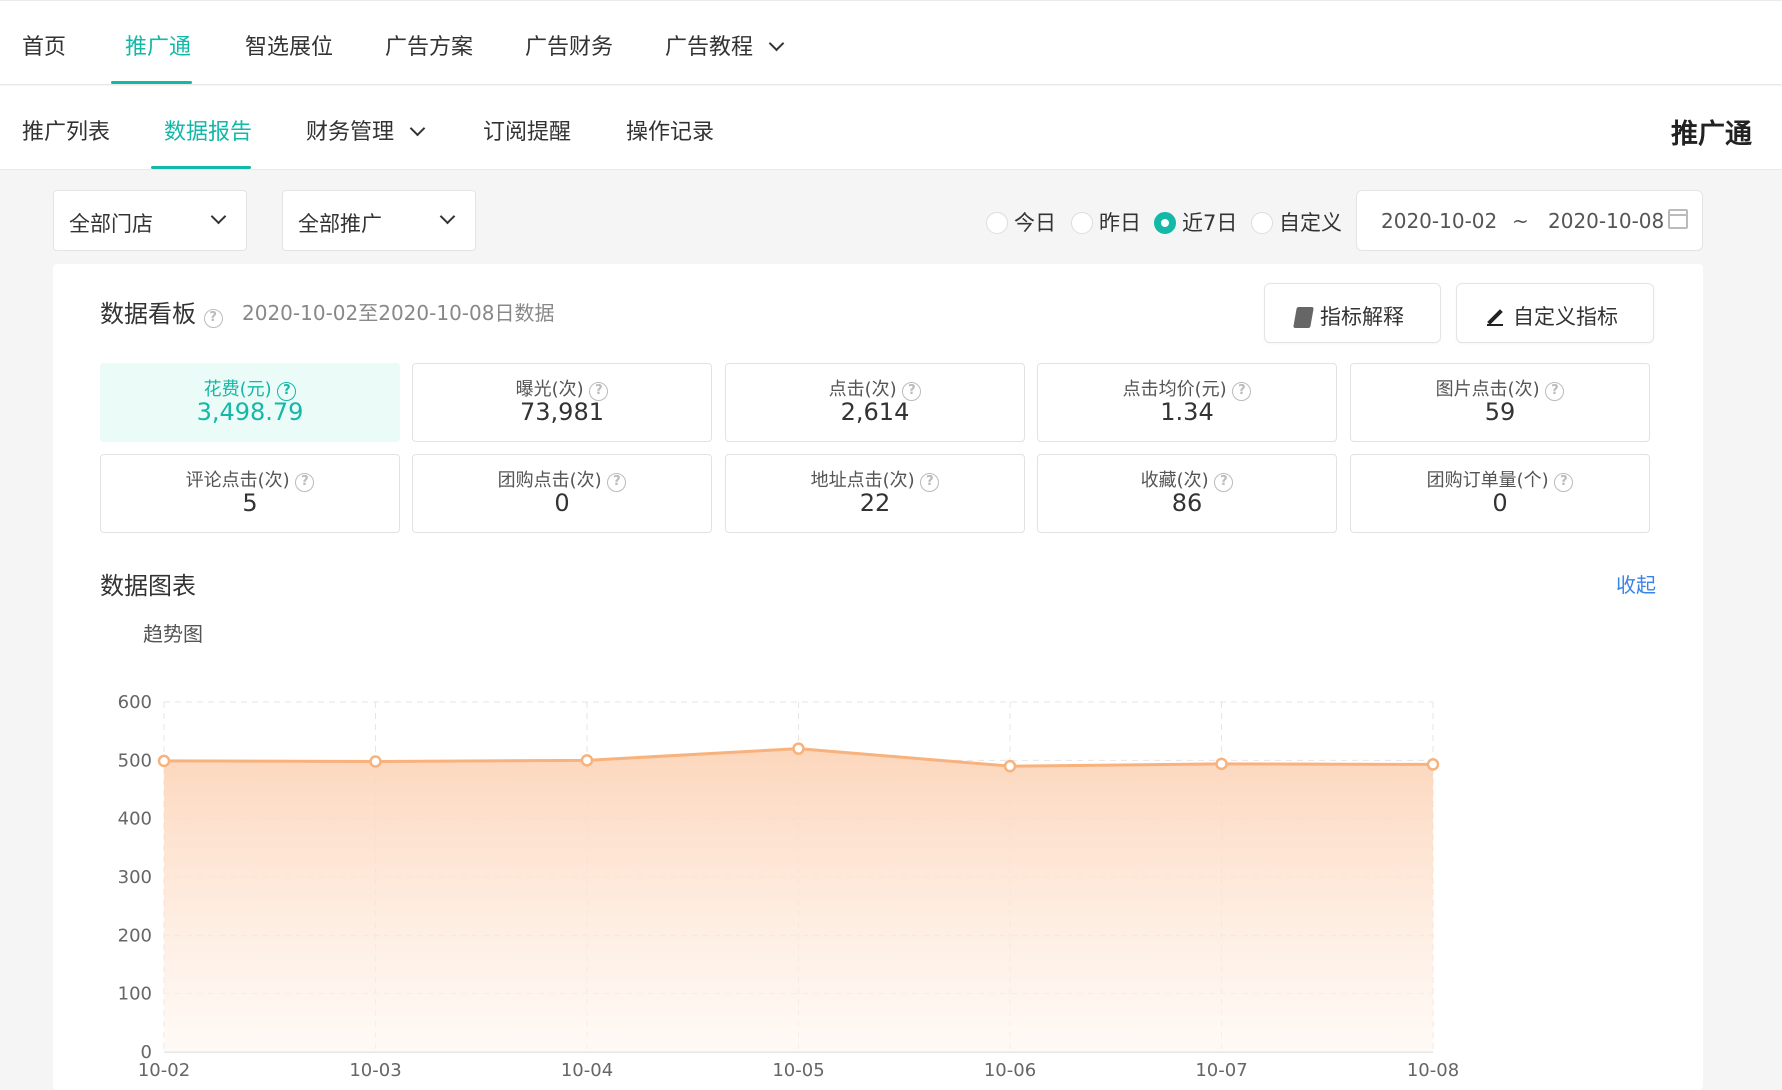  What do you see at coordinates (1433, 1070) in the screenshot?
I see `x-tick-label: 10-08` at bounding box center [1433, 1070].